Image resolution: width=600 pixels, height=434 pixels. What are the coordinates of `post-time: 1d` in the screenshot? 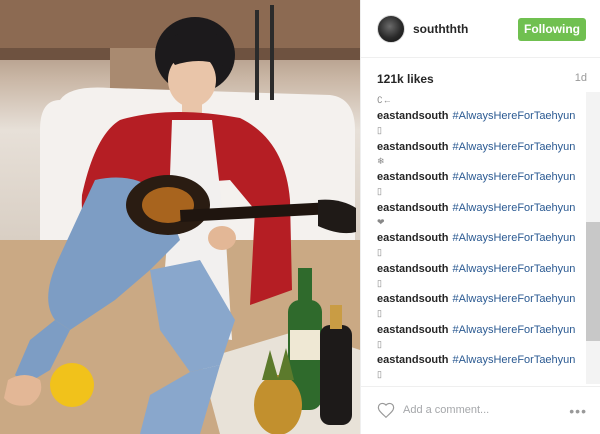 It's located at (581, 78).